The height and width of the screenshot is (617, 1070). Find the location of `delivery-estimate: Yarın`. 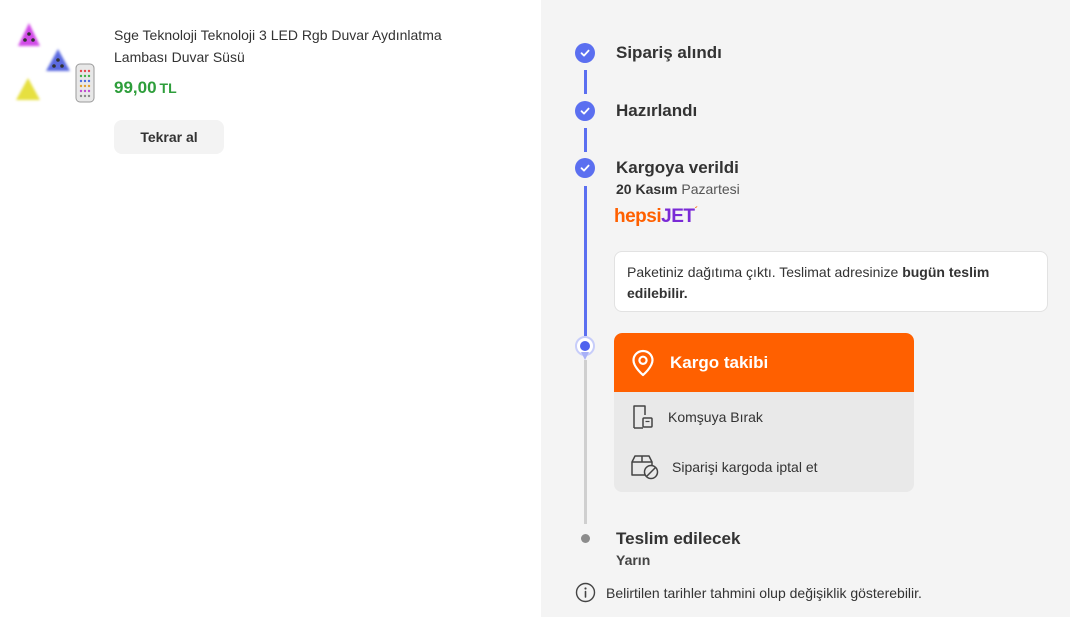

delivery-estimate: Yarın is located at coordinates (633, 560).